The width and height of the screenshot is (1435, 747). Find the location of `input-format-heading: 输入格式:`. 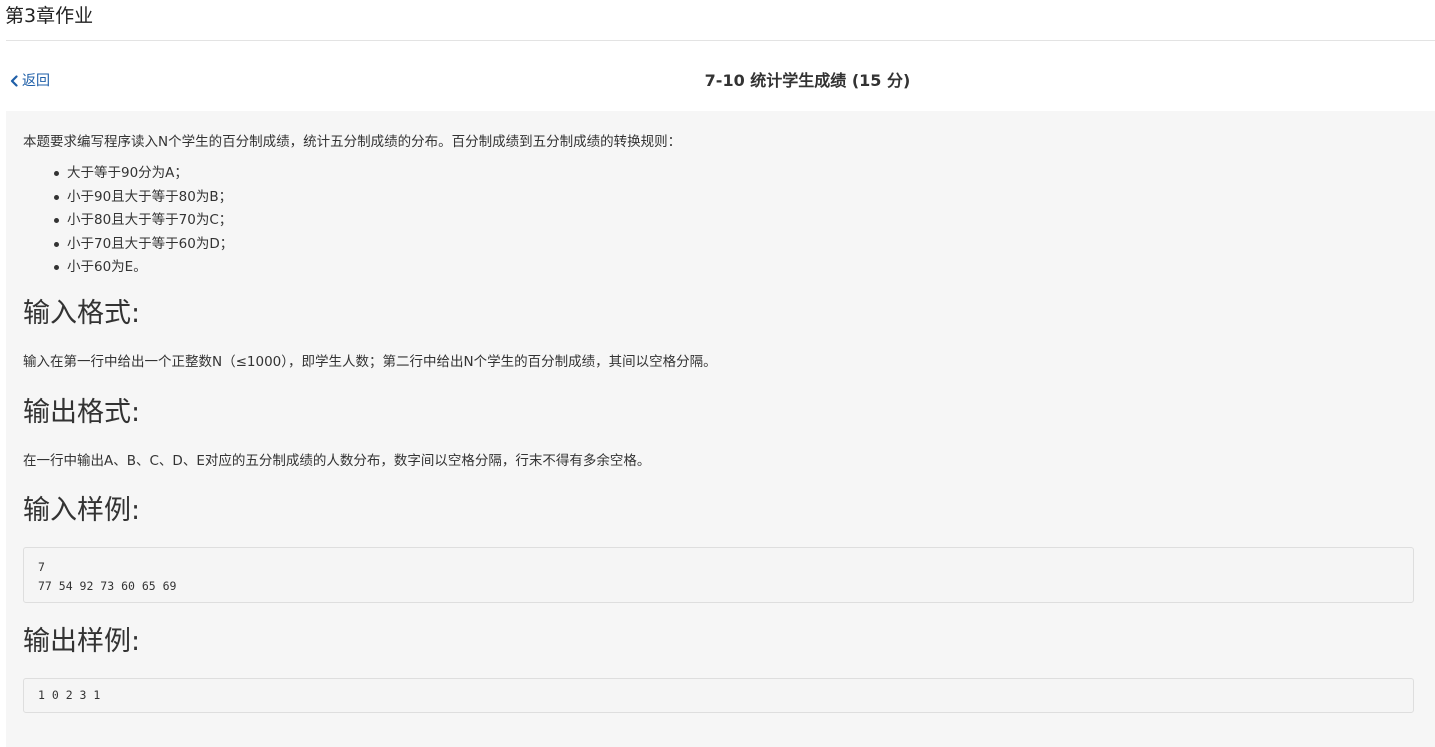

input-format-heading: 输入格式: is located at coordinates (82, 313).